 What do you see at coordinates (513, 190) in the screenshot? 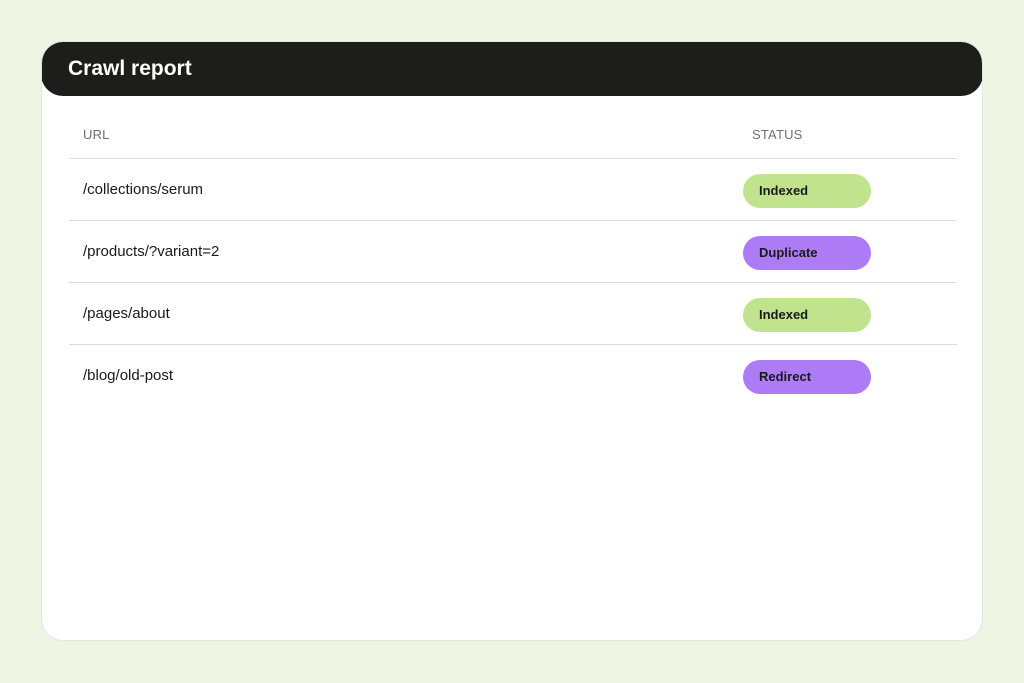
I see `table-row: /collections/serum Indexed` at bounding box center [513, 190].